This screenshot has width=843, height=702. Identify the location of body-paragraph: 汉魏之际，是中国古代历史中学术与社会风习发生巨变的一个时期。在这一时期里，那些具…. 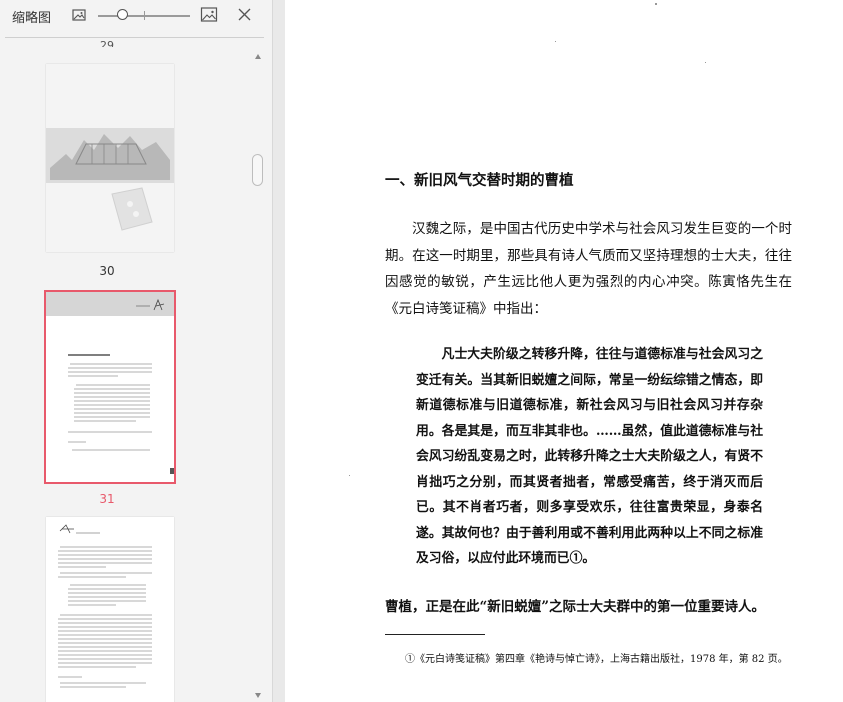
(588, 269).